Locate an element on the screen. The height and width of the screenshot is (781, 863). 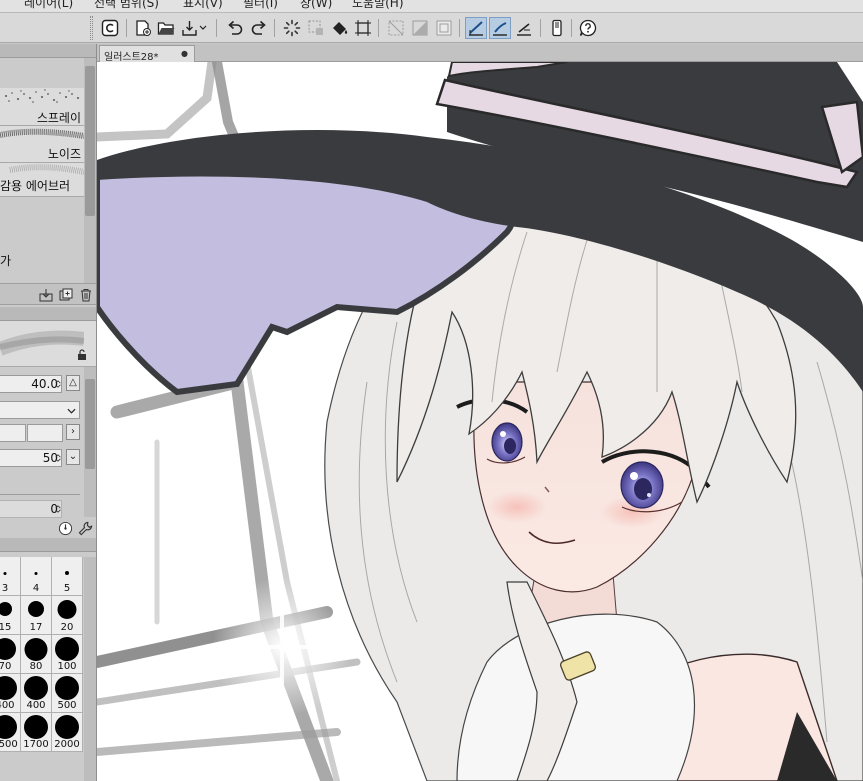
ruler-pen-icon is located at coordinates (476, 28).